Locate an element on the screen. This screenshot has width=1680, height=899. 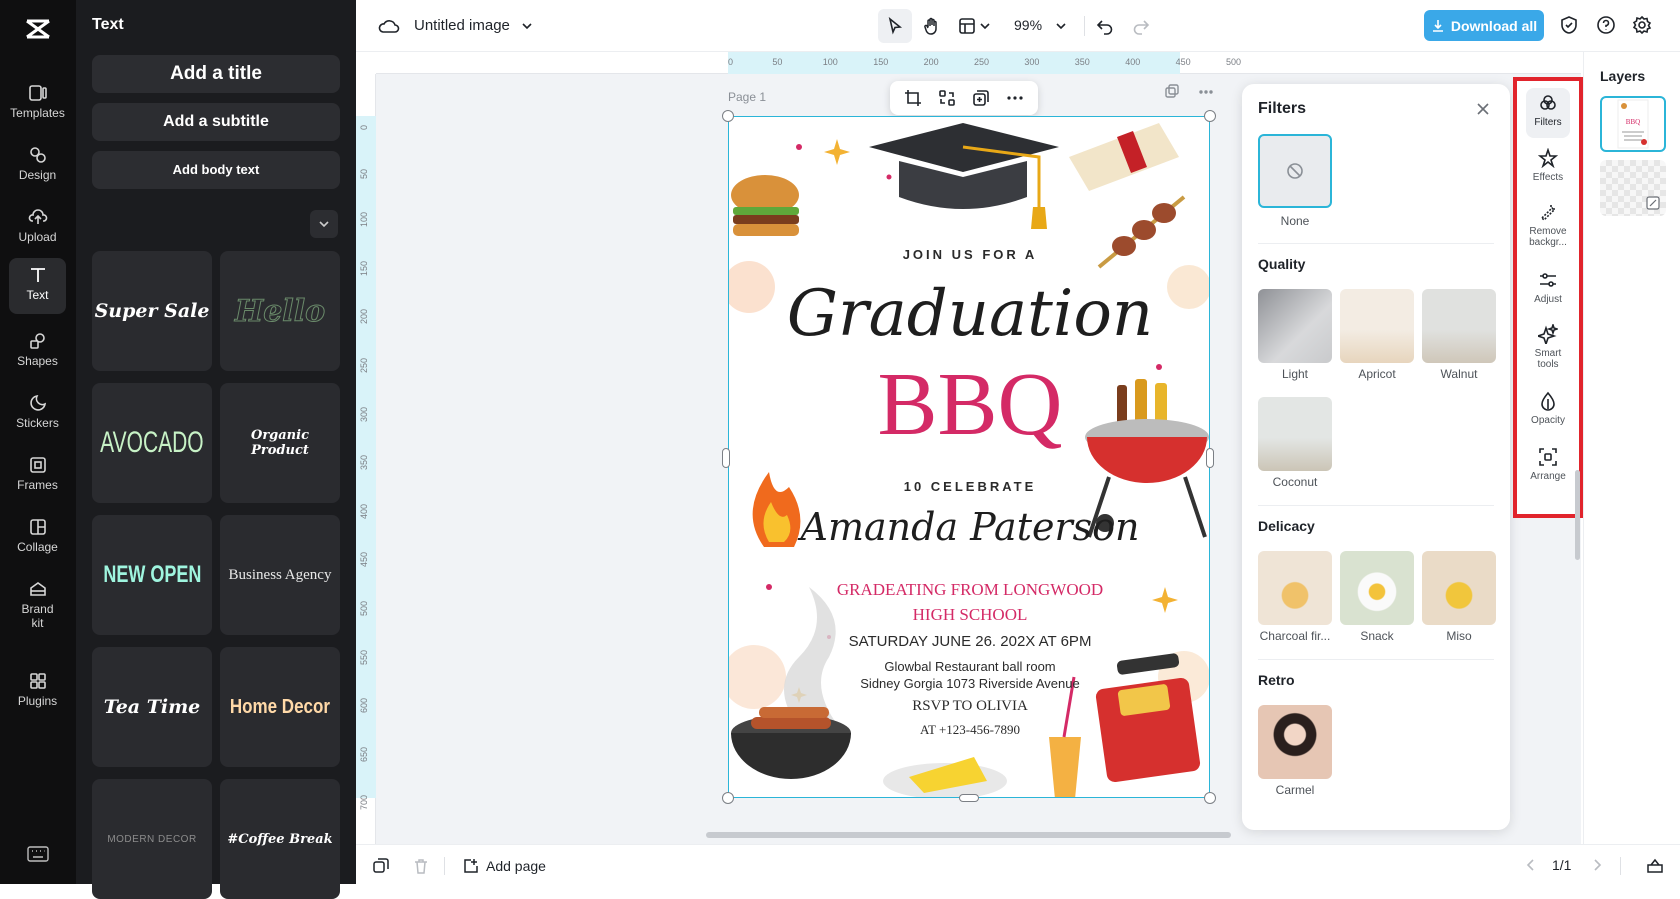
layer-invitation-thumb: BBQ is located at coordinates (1633, 124).